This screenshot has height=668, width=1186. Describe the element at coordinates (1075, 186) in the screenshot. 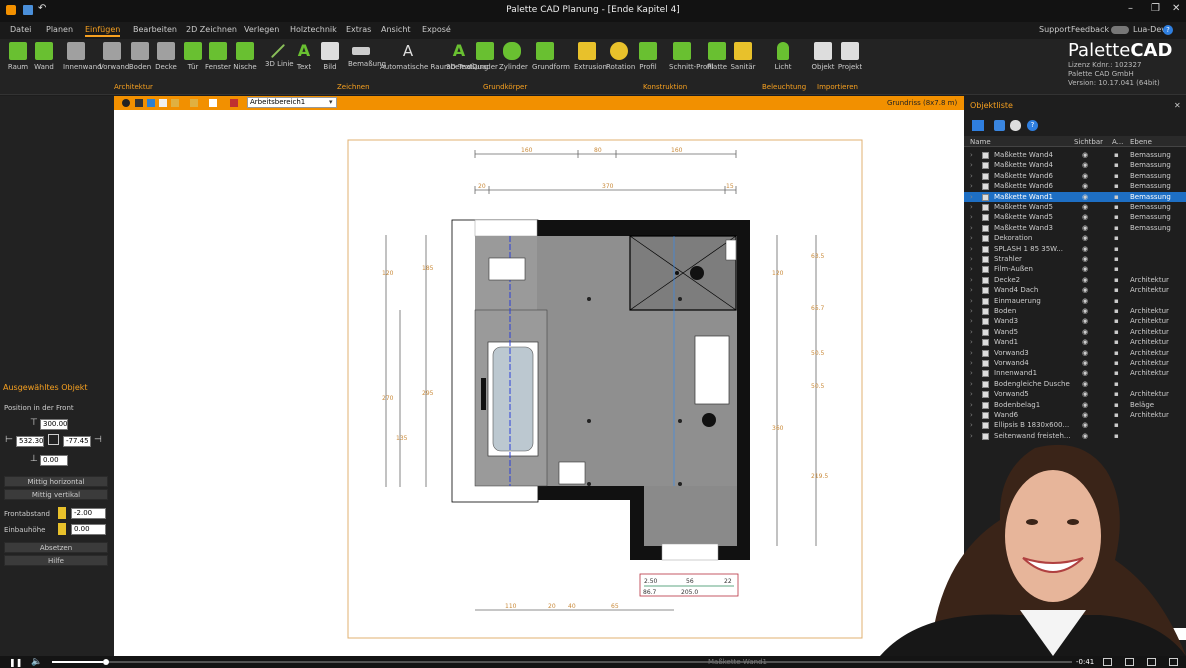

I see `object-row: › Maßkette Wand6 ◉ ▪ Bemassung` at that location.